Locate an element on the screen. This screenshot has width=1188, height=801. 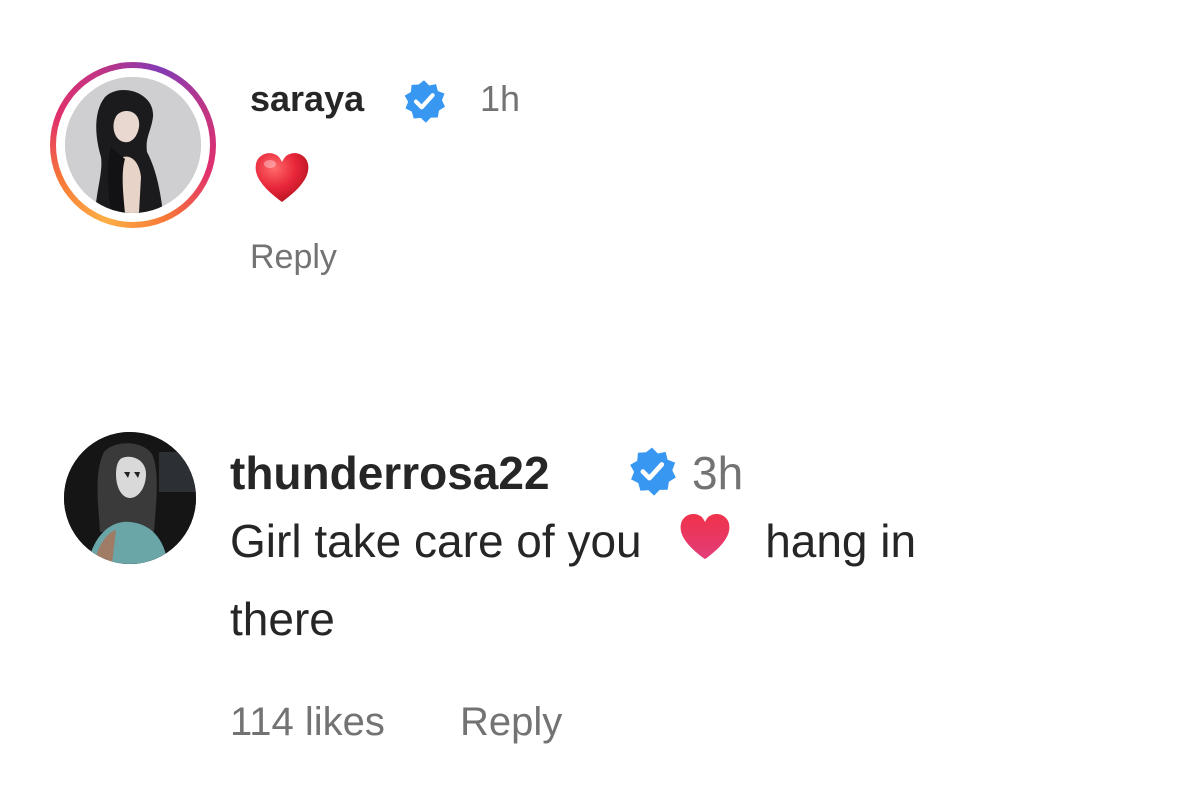
avatar-story-ring is located at coordinates (133, 145).